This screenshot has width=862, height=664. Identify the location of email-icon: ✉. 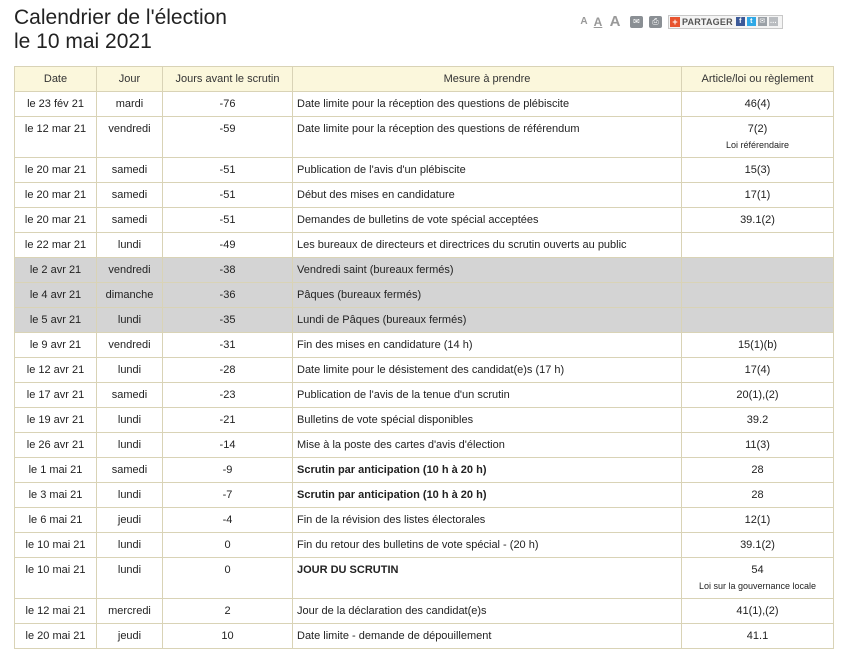
(636, 21).